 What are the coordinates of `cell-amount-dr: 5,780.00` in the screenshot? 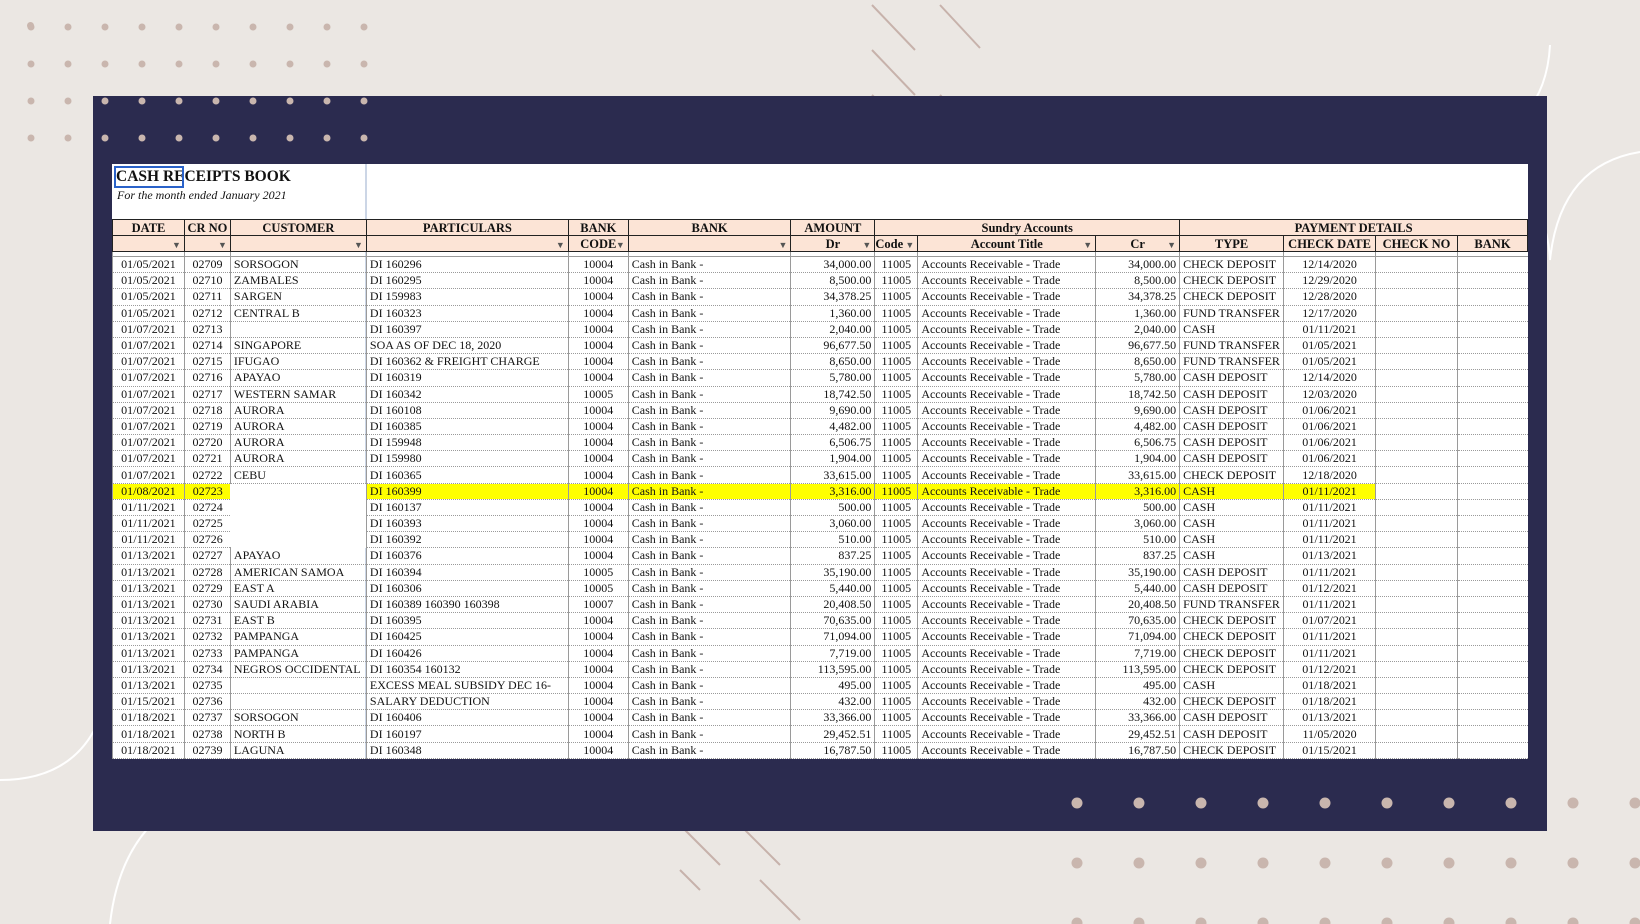 It's located at (832, 378).